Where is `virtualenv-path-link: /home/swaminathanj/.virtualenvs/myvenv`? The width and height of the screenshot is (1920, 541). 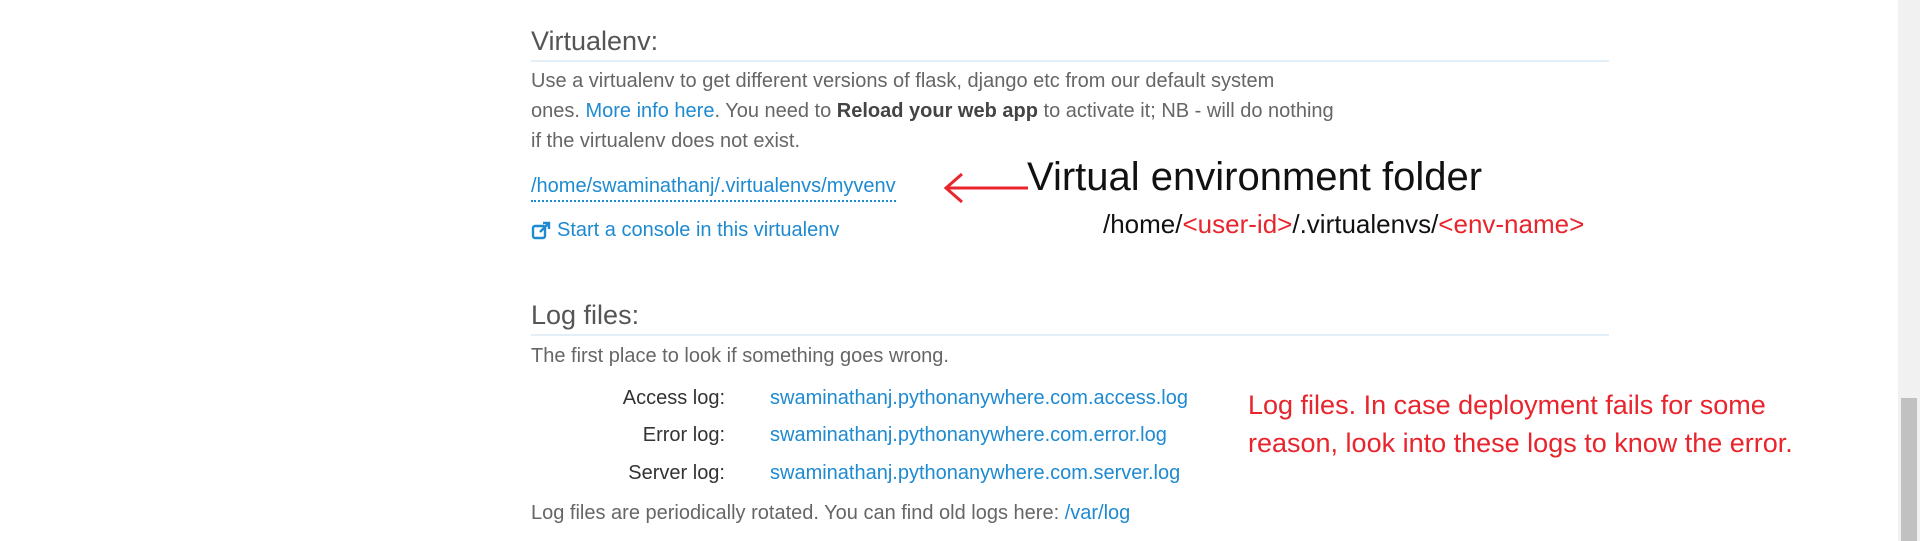 virtualenv-path-link: /home/swaminathanj/.virtualenvs/myvenv is located at coordinates (713, 187).